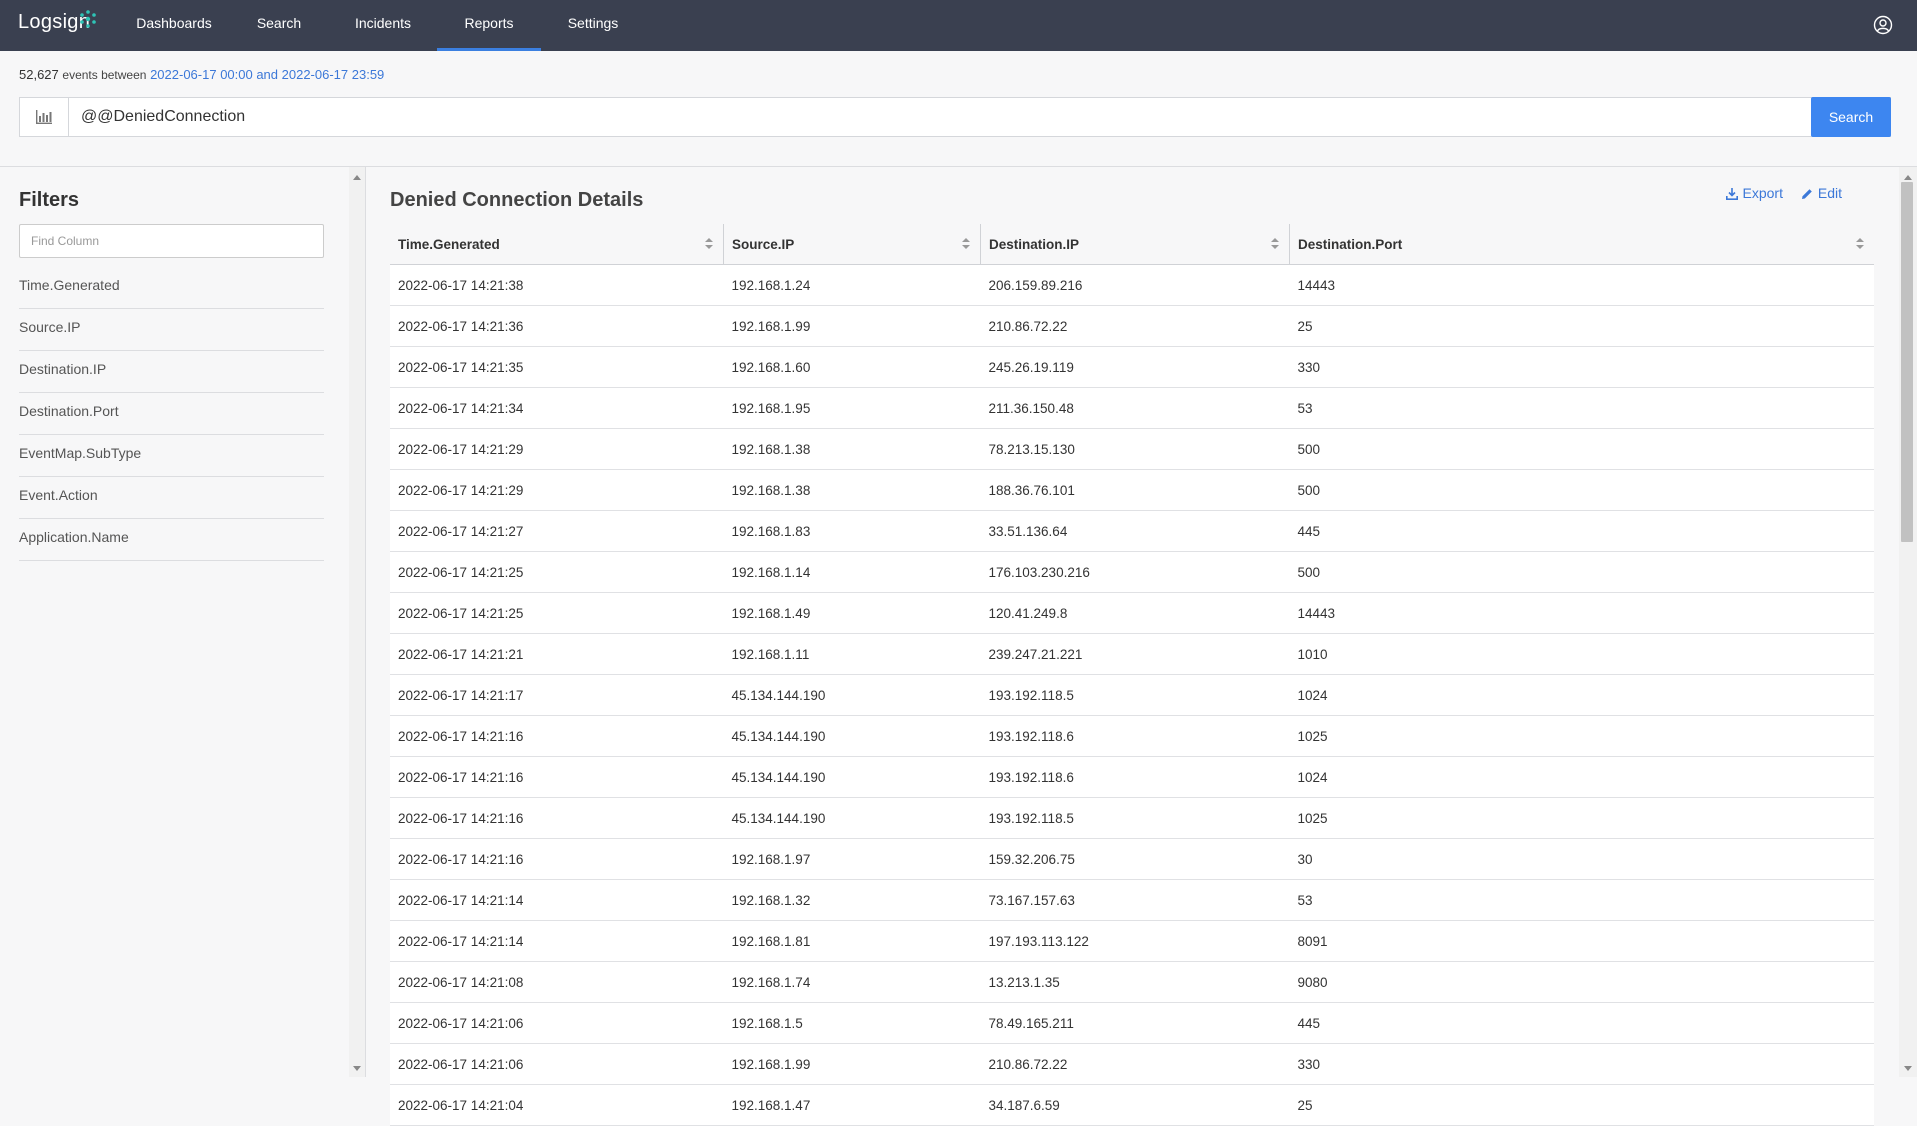  I want to click on column-header-label: Destination.IP, so click(1034, 244).